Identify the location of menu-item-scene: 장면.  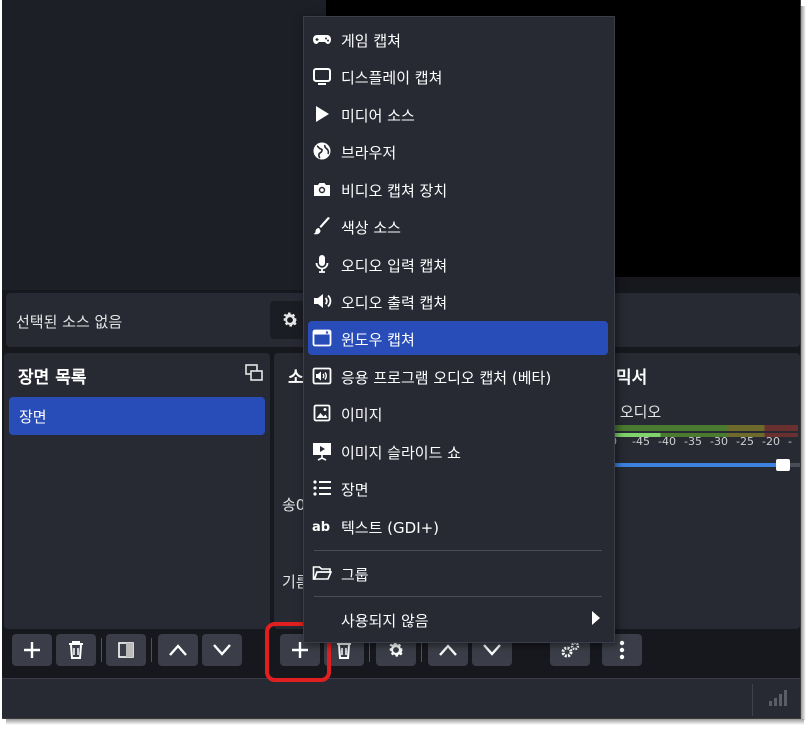
(458, 488).